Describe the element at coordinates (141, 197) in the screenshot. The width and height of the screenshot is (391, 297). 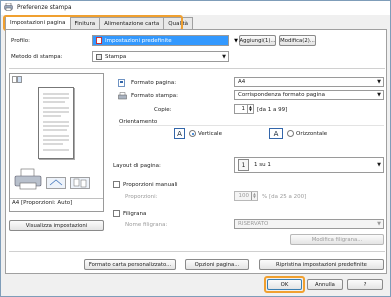
I see `scaling-sub-label: Proporzioni:` at that location.